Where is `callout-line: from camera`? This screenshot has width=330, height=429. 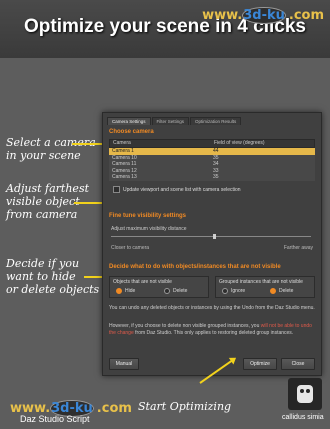 callout-line: from camera is located at coordinates (42, 214).